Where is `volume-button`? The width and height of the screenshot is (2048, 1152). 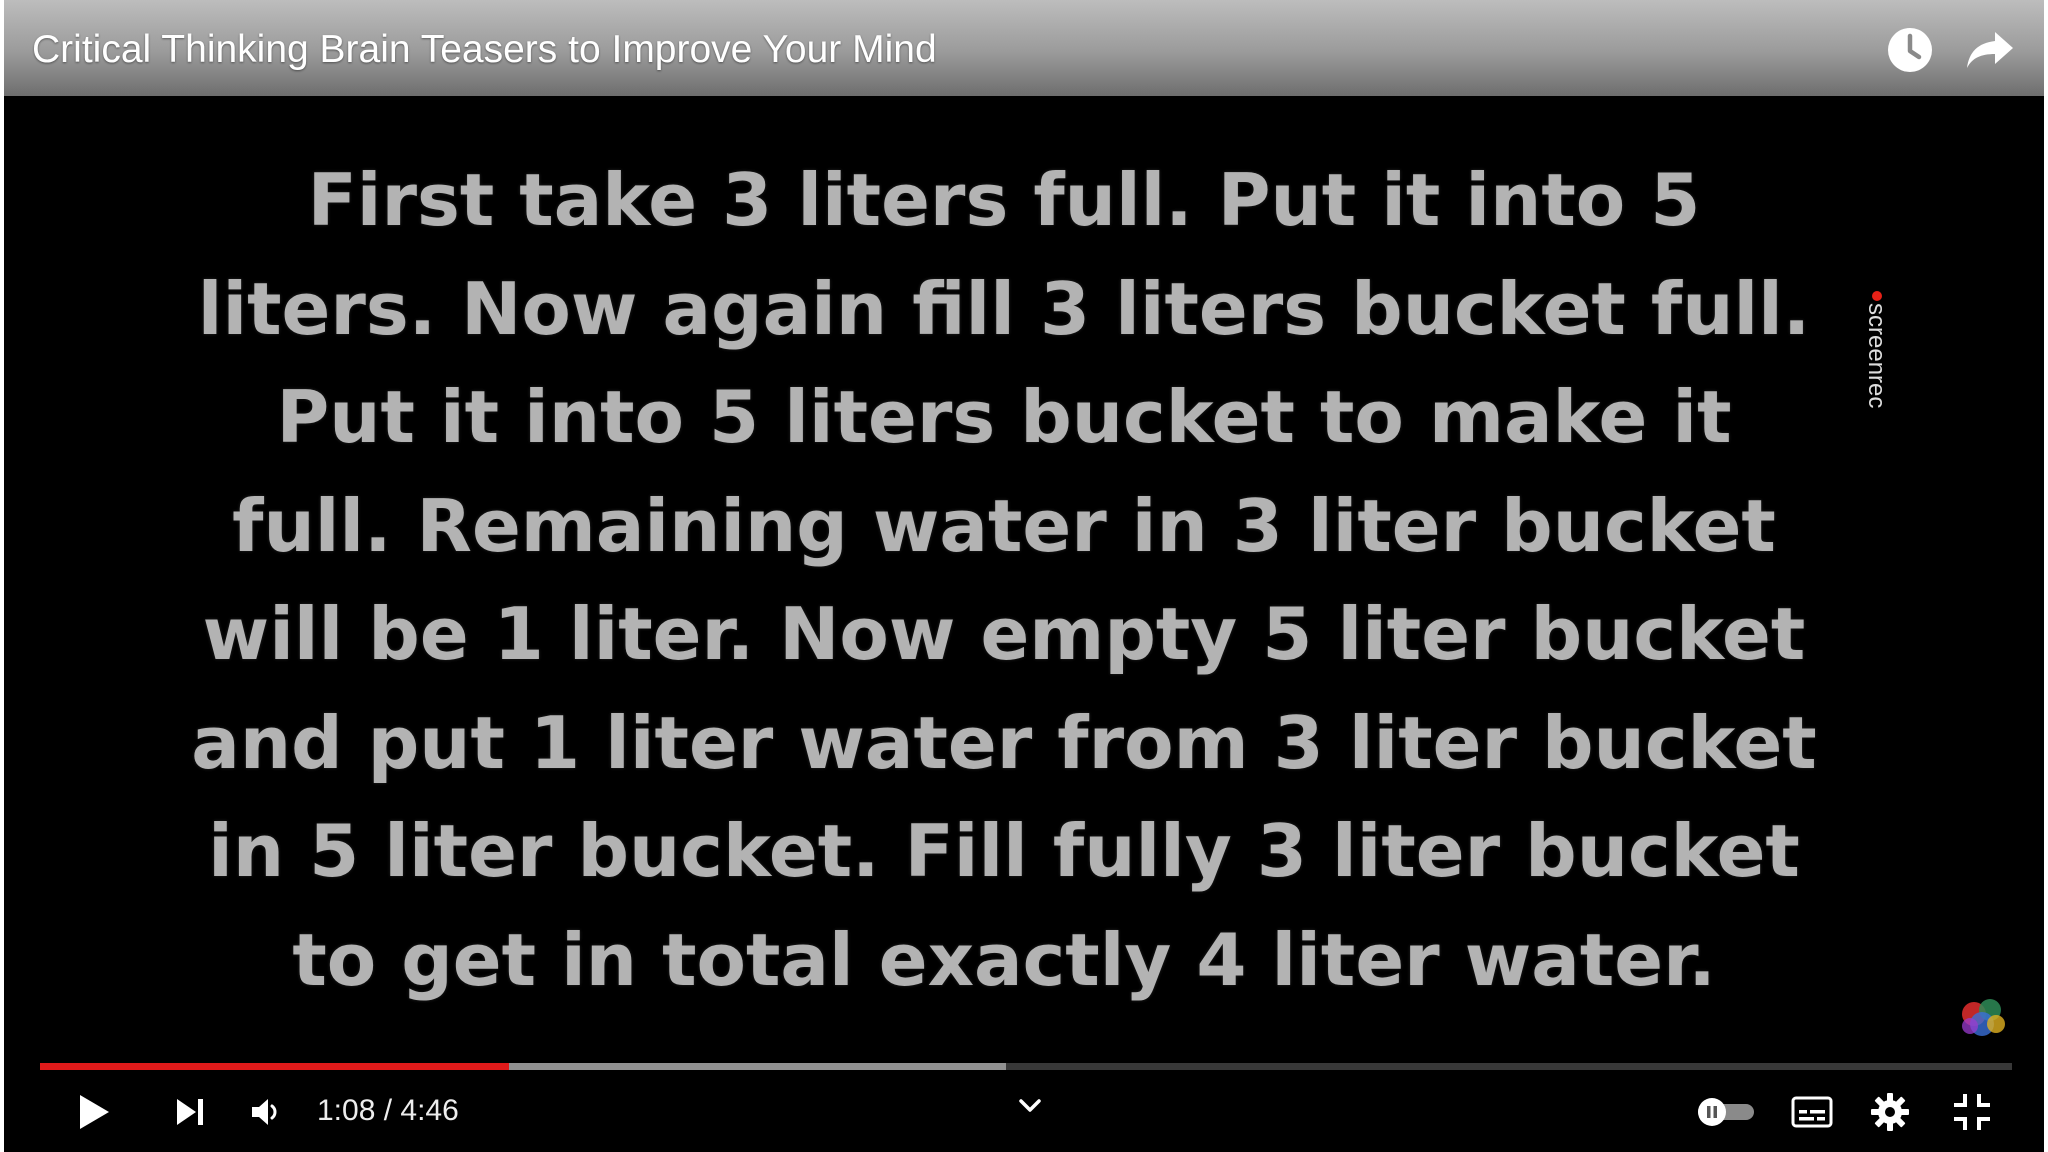
volume-button is located at coordinates (266, 1112).